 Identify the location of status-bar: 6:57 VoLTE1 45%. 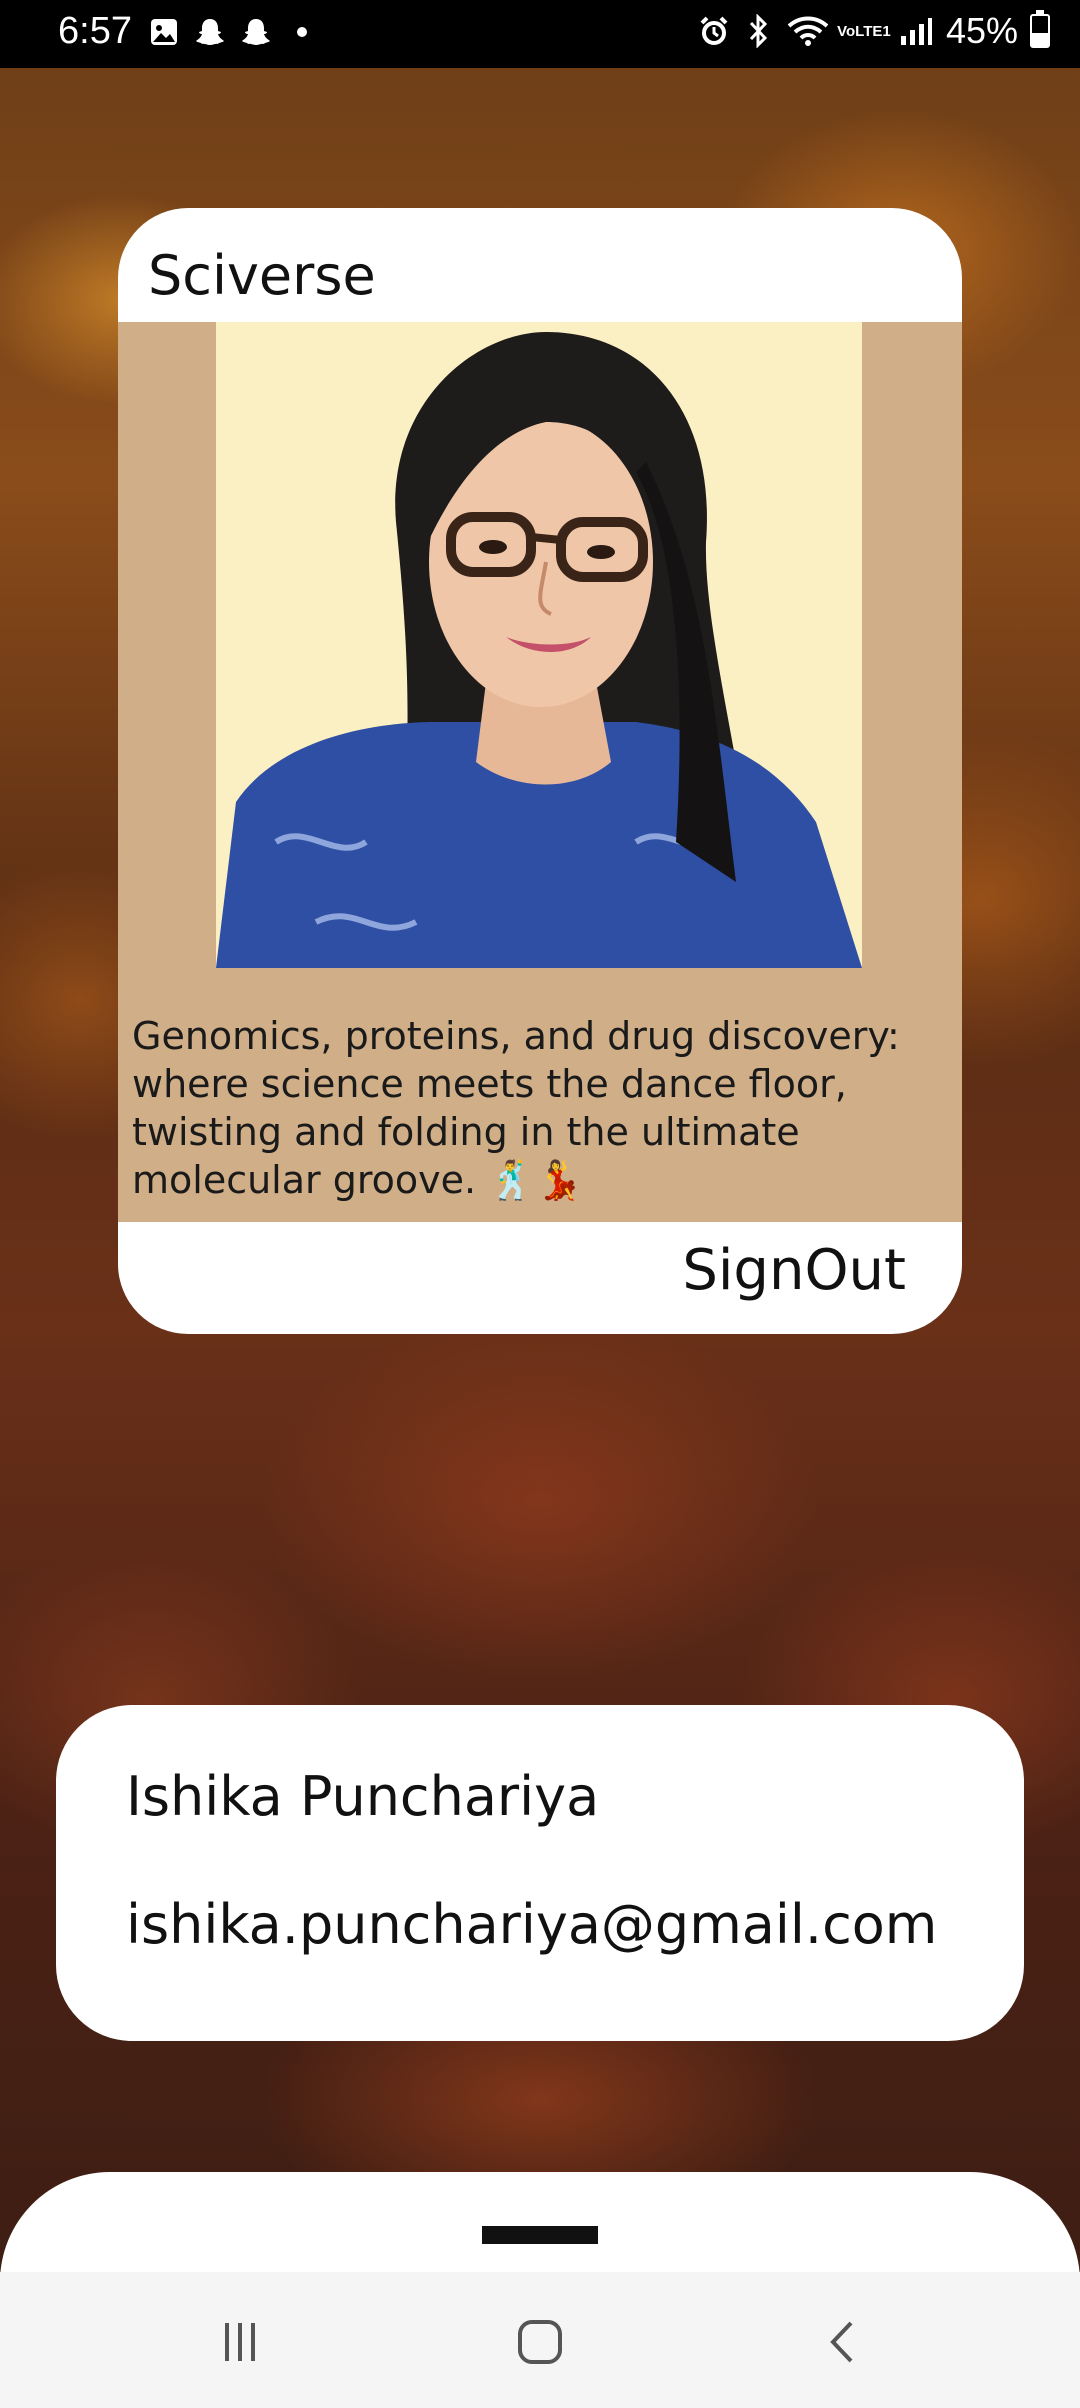
(540, 34).